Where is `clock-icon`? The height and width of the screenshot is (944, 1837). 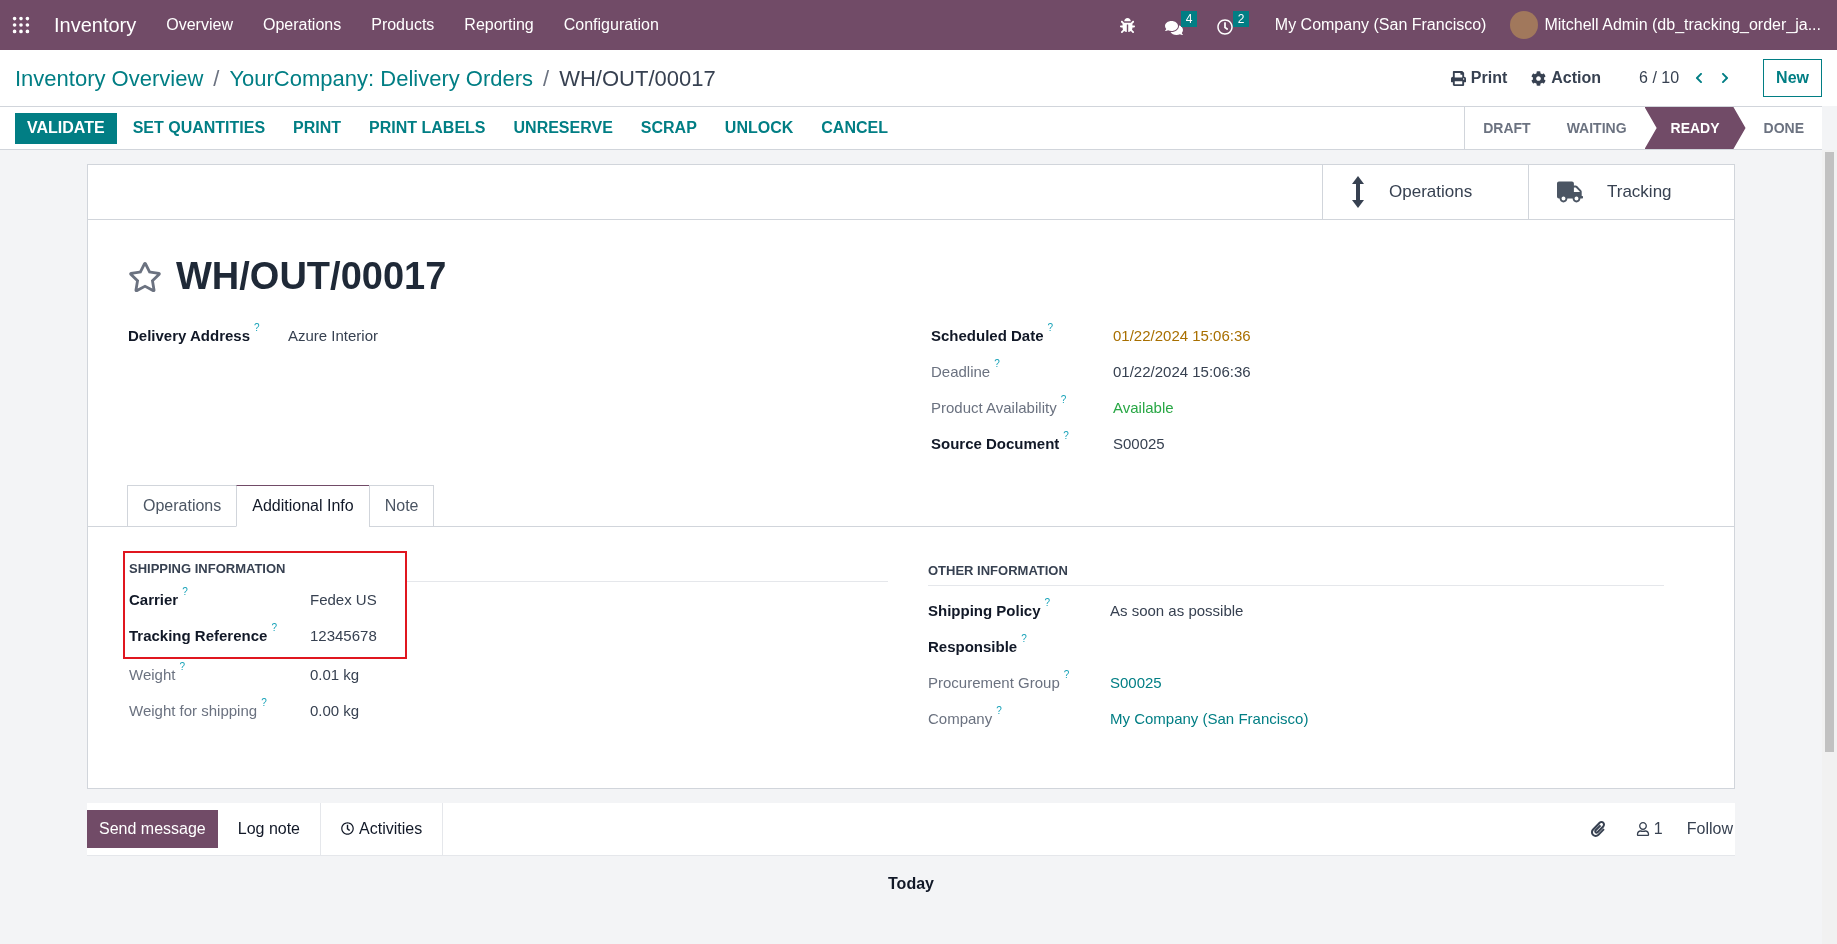
clock-icon is located at coordinates (347, 828).